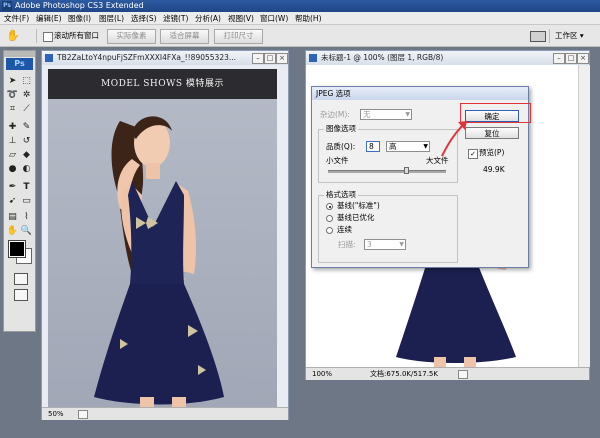 The height and width of the screenshot is (438, 600). I want to click on document-size: 文档:675.0K/517.5K, so click(404, 374).